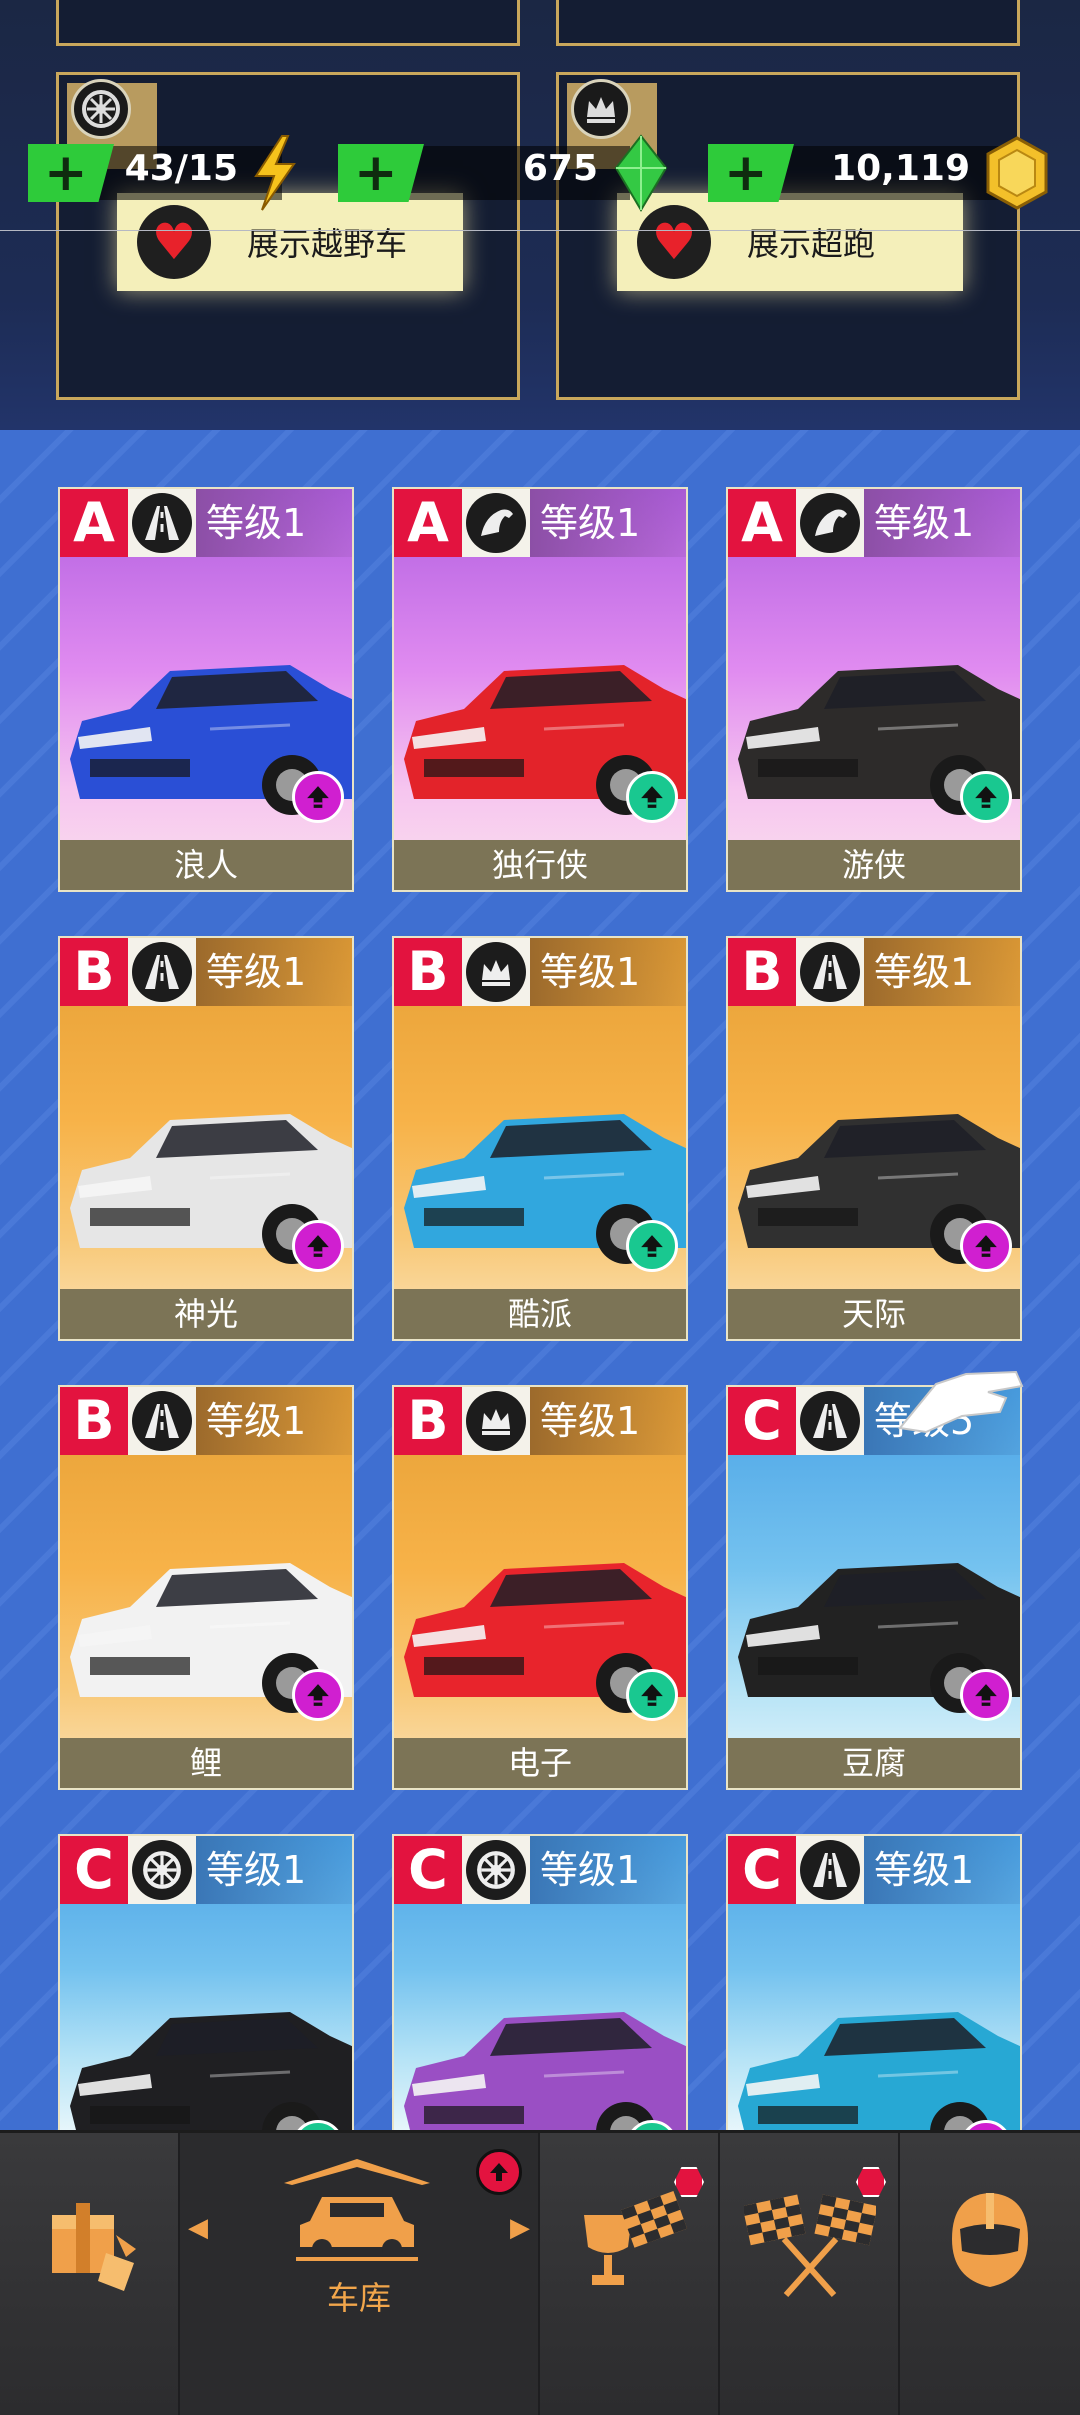  I want to click on car-card: B 等级1 鲤, so click(206, 1587).